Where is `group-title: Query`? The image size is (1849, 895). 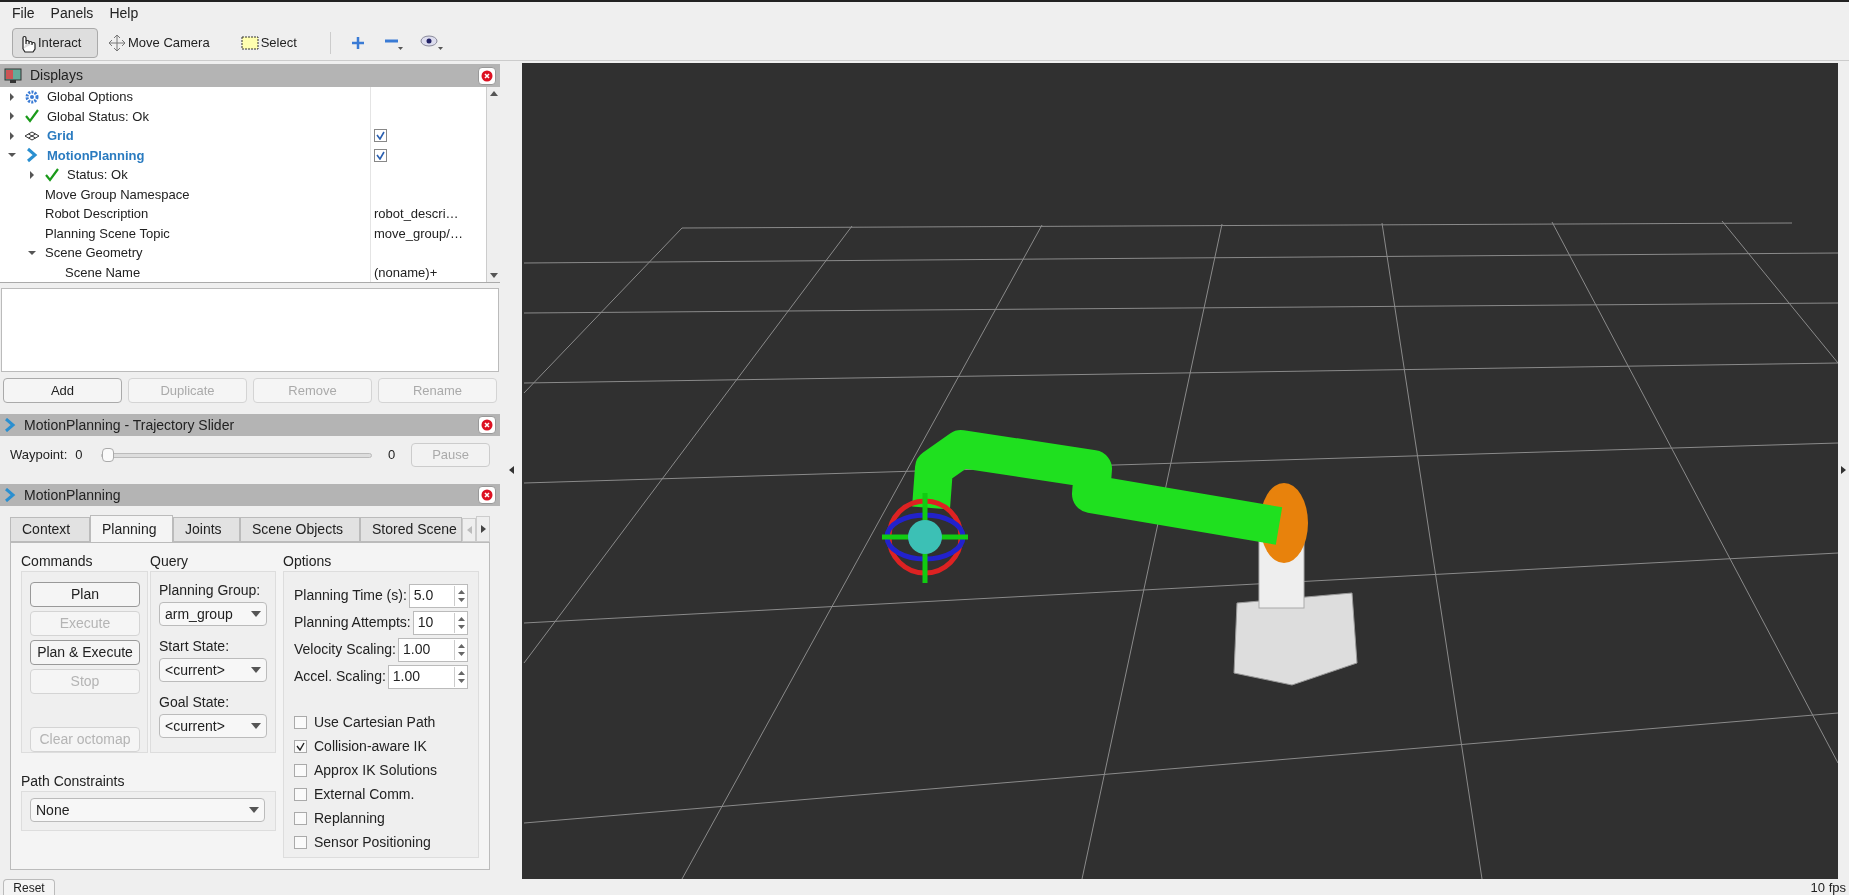 group-title: Query is located at coordinates (170, 561).